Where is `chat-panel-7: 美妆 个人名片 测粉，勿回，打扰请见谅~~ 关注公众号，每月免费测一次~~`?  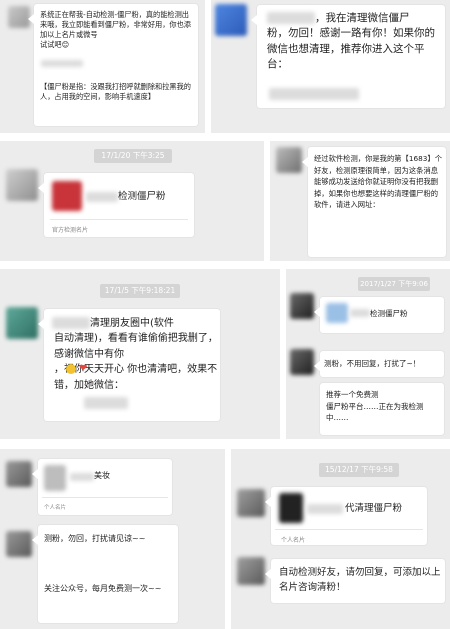 chat-panel-7: 美妆 个人名片 测粉，勿回，打扰请见谅~~ 关注公众号，每月免费测一次~~ is located at coordinates (112, 539).